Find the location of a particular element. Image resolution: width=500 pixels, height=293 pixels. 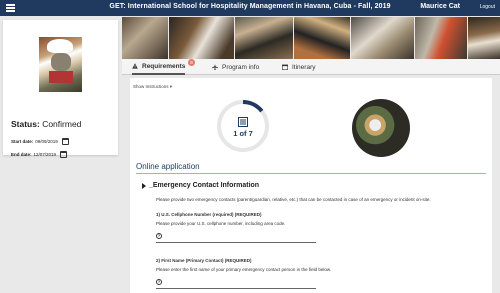

program-photo is located at coordinates (60, 64).